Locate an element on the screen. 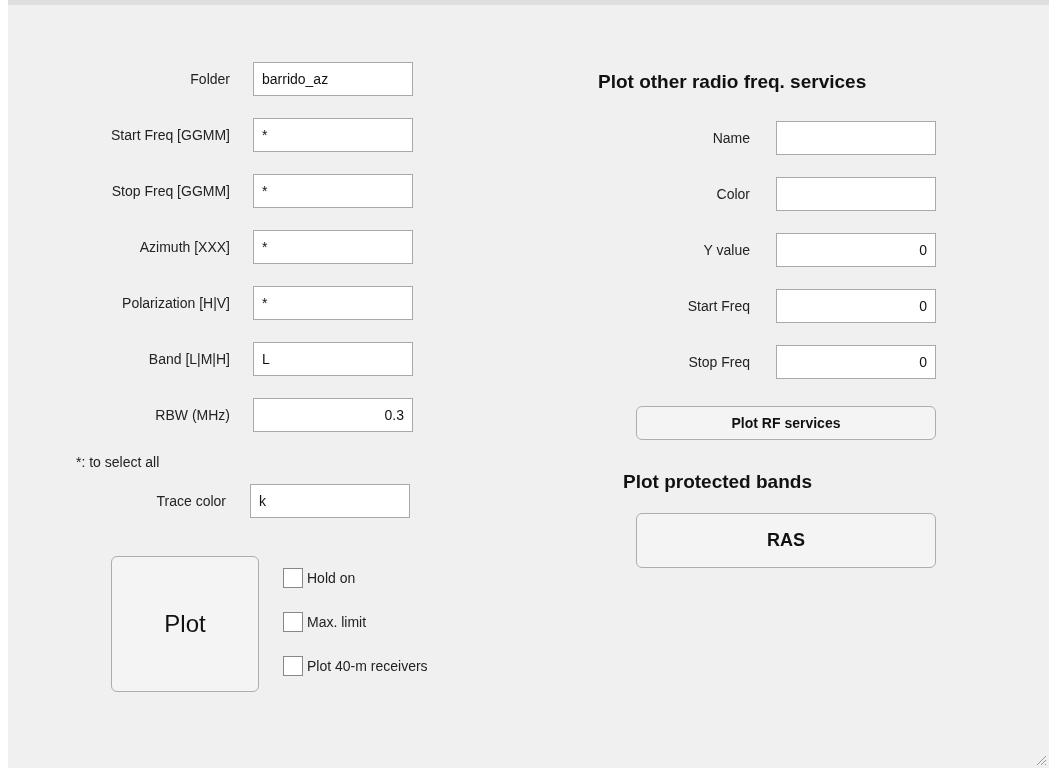  field-label: Trace color is located at coordinates (190, 501).